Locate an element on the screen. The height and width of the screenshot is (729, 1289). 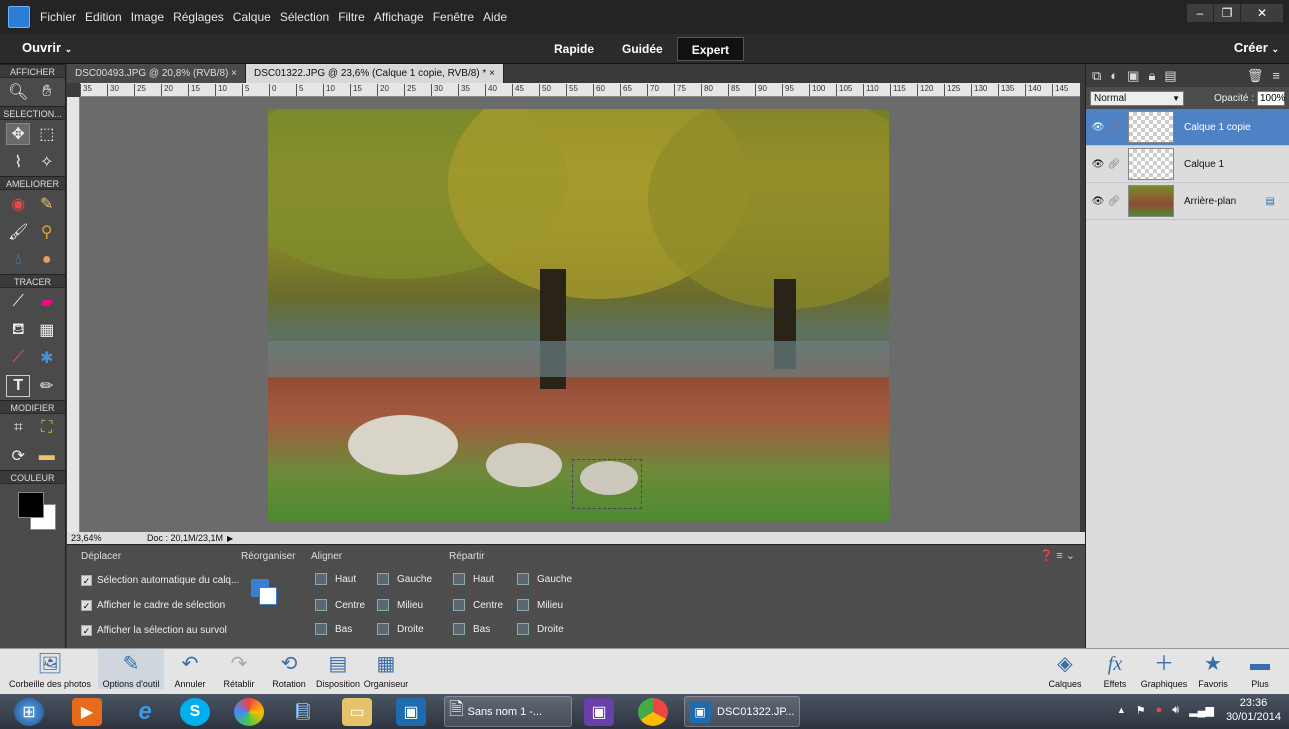
tray-expand-icon: ▲ is located at coordinates (1121, 710).